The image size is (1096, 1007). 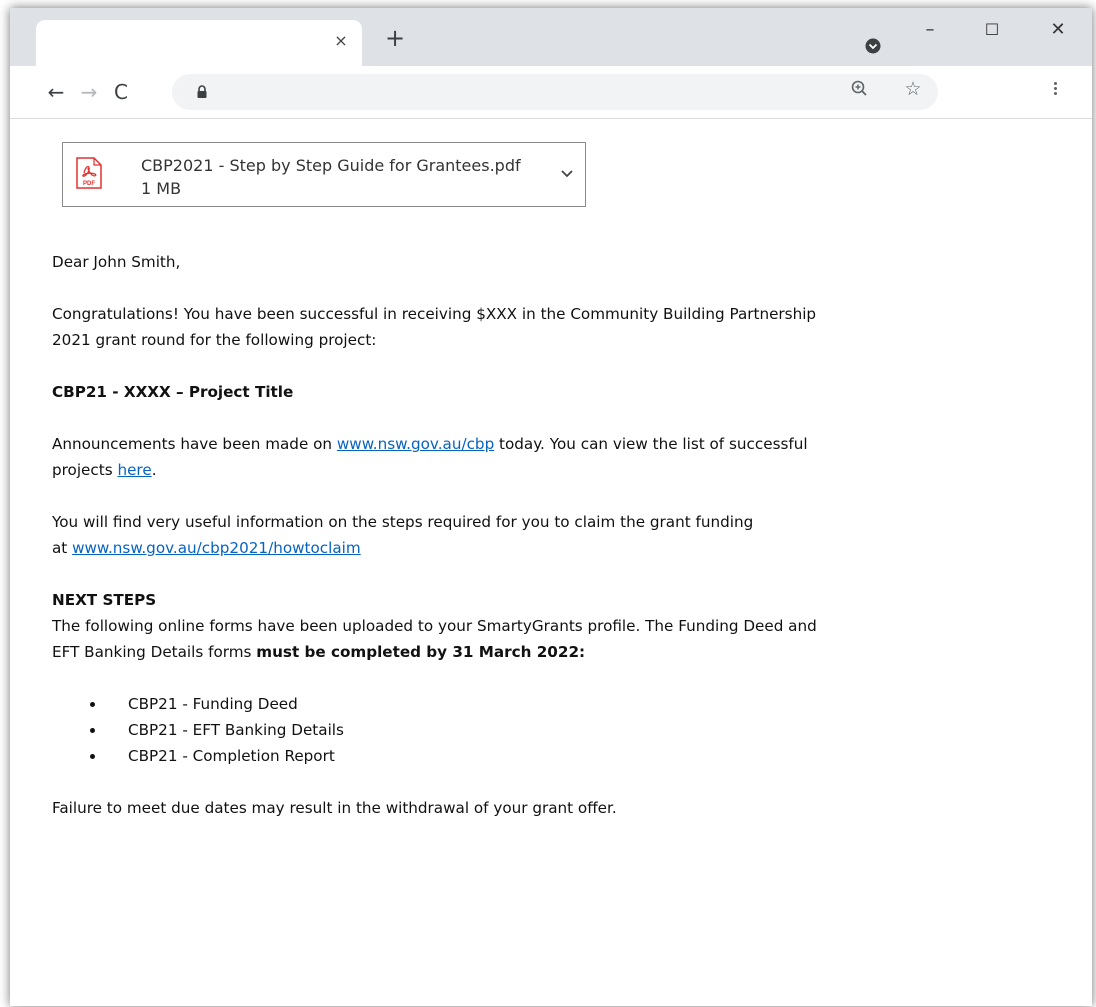 What do you see at coordinates (161, 188) in the screenshot?
I see `attachment-size: 1 MB` at bounding box center [161, 188].